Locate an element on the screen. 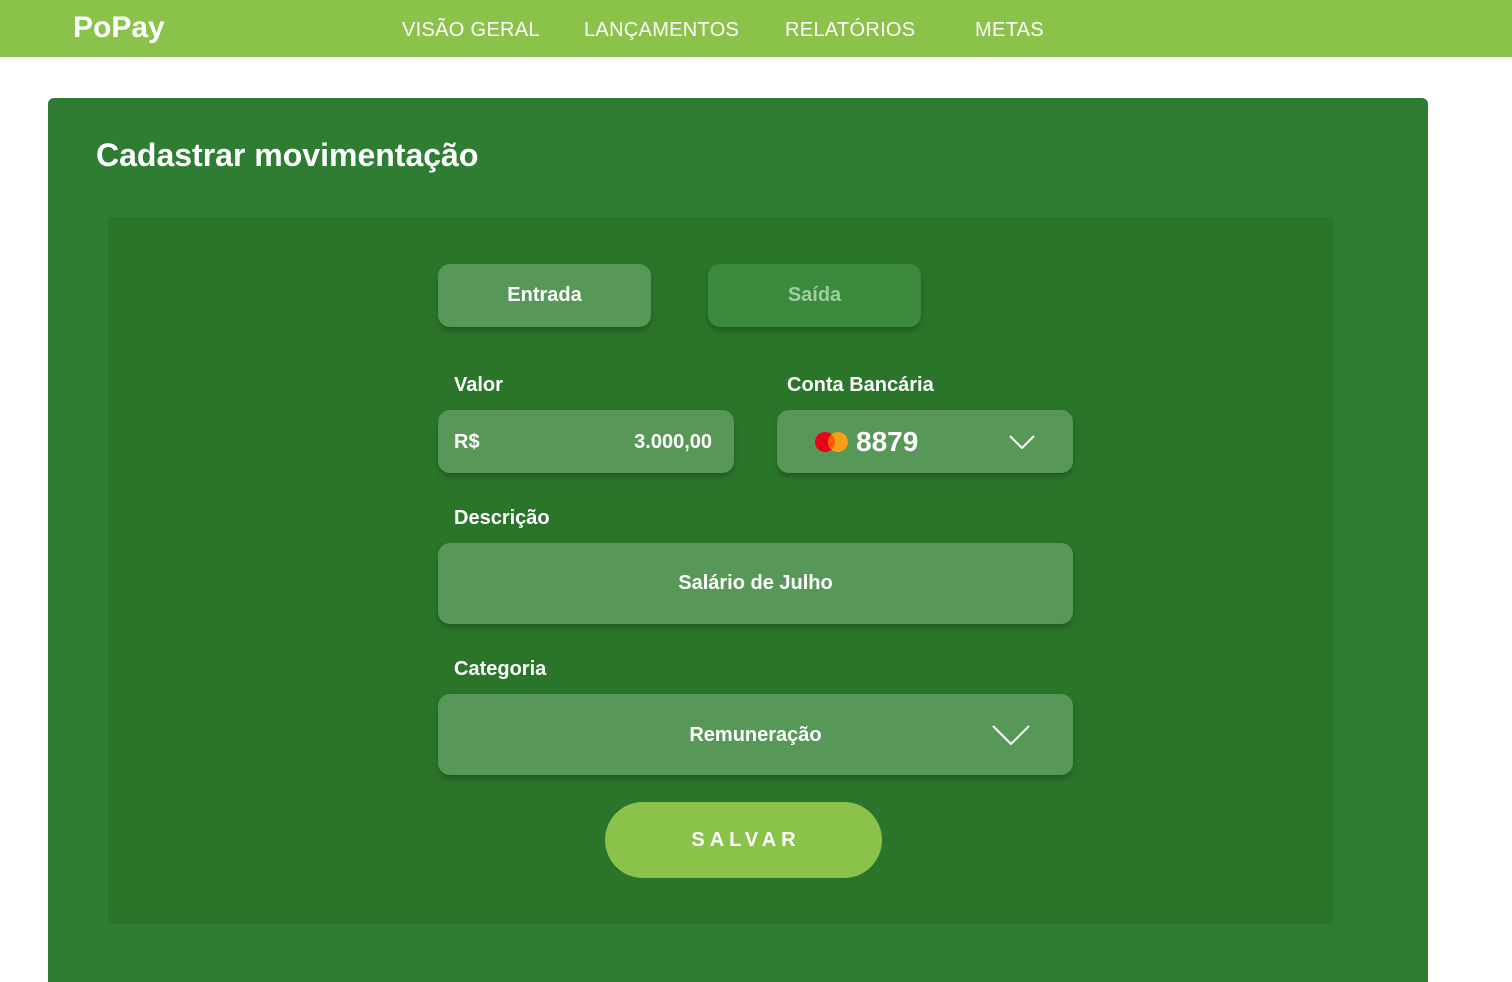  conta-bancaria-select: 8879 is located at coordinates (925, 441).